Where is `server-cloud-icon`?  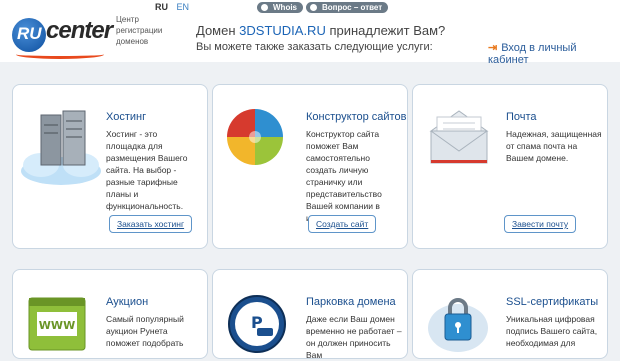 server-cloud-icon is located at coordinates (61, 147).